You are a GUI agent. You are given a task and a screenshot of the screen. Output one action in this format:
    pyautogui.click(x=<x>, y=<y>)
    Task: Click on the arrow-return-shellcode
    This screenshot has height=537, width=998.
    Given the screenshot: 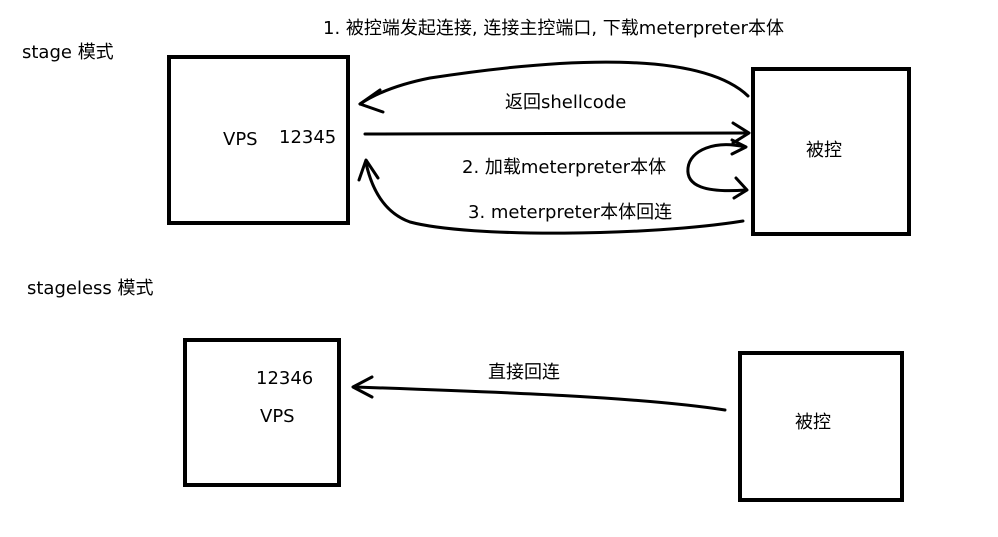 What is the action you would take?
    pyautogui.click(x=554, y=83)
    